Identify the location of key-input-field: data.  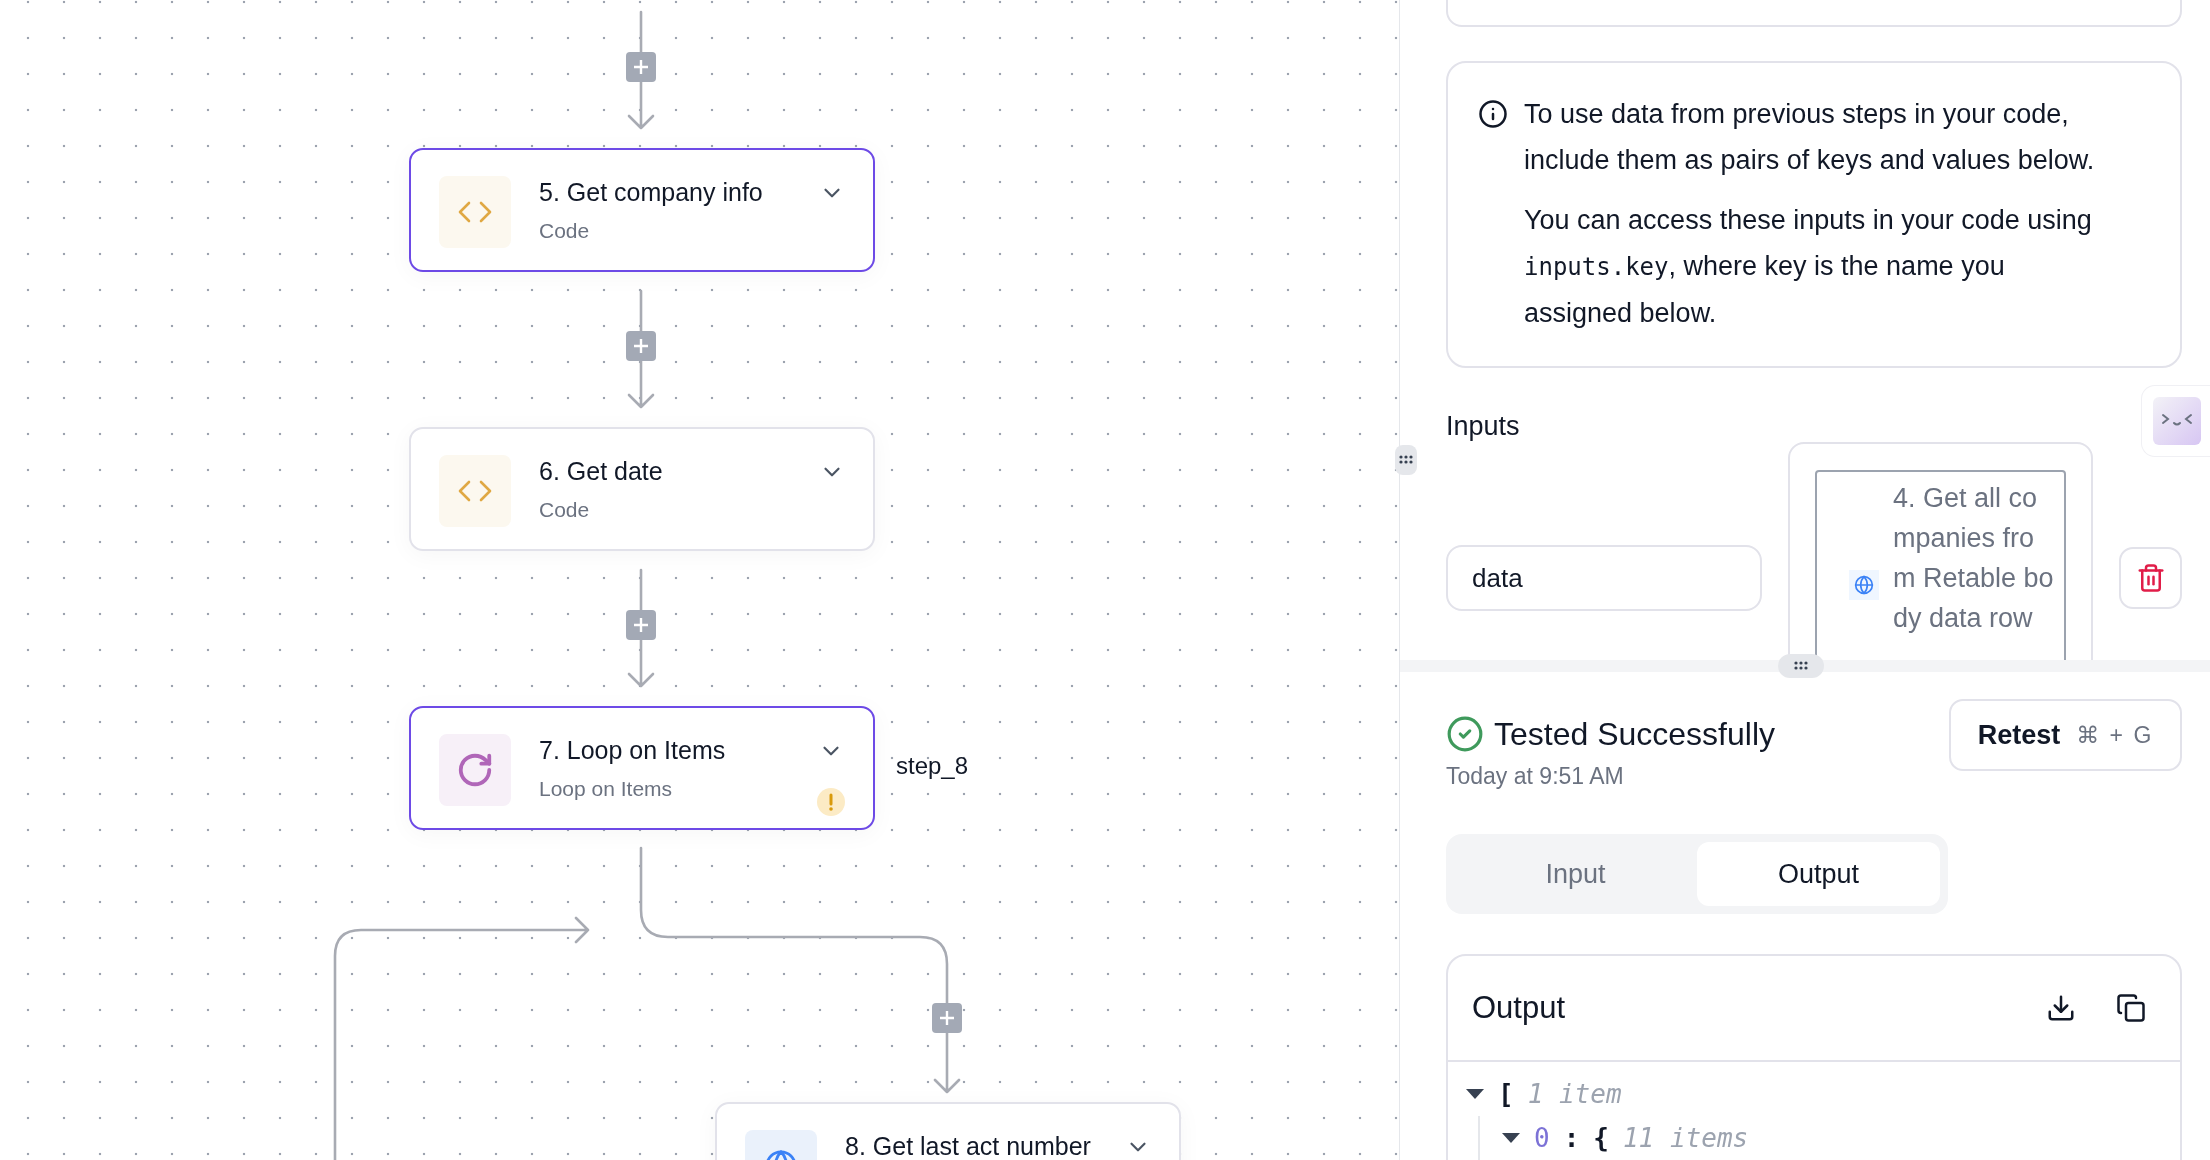
(1604, 578).